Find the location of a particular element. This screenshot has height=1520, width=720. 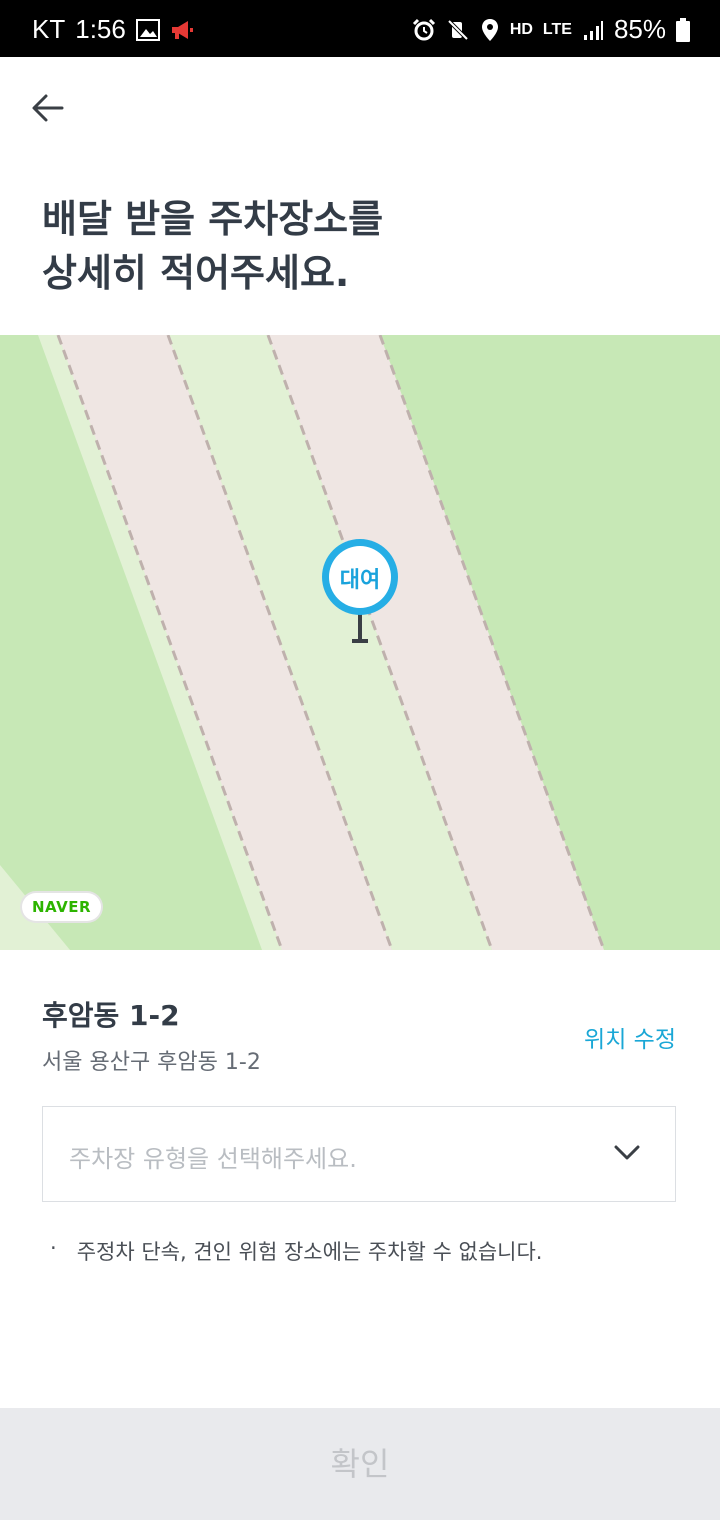

marker-label: 대여 is located at coordinates (360, 580).